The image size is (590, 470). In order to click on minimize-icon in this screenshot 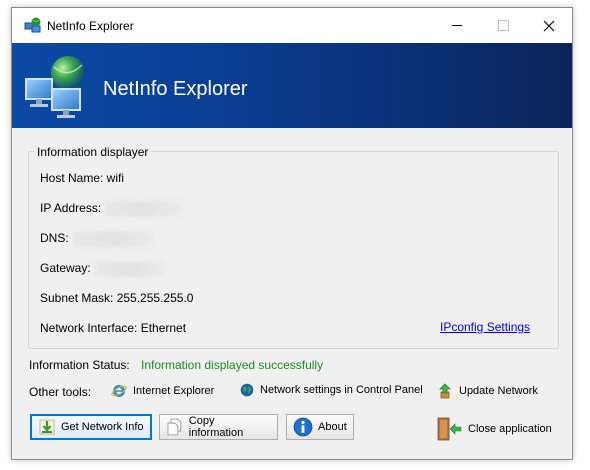, I will do `click(457, 25)`.